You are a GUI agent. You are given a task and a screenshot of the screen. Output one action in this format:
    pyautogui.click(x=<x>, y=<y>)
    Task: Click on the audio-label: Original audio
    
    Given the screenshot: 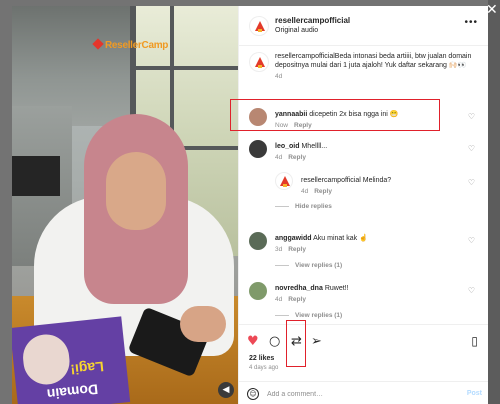 What is the action you would take?
    pyautogui.click(x=296, y=30)
    